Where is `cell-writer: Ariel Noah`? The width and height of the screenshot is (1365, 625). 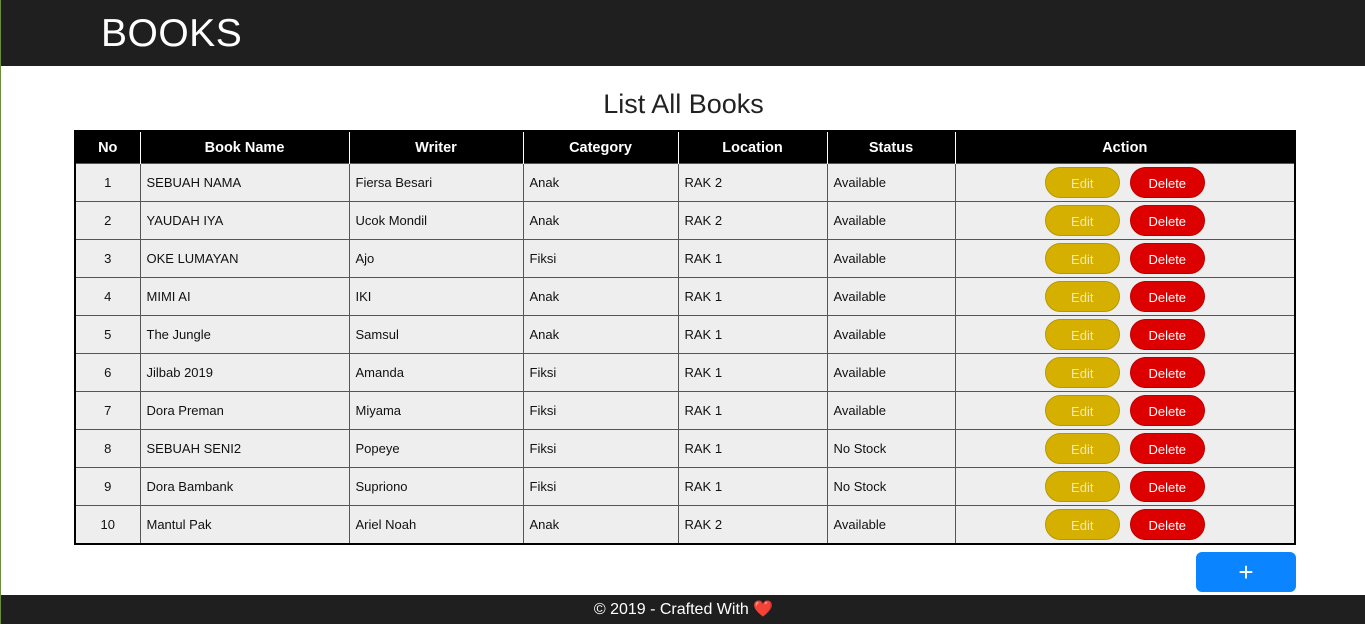
cell-writer: Ariel Noah is located at coordinates (436, 525).